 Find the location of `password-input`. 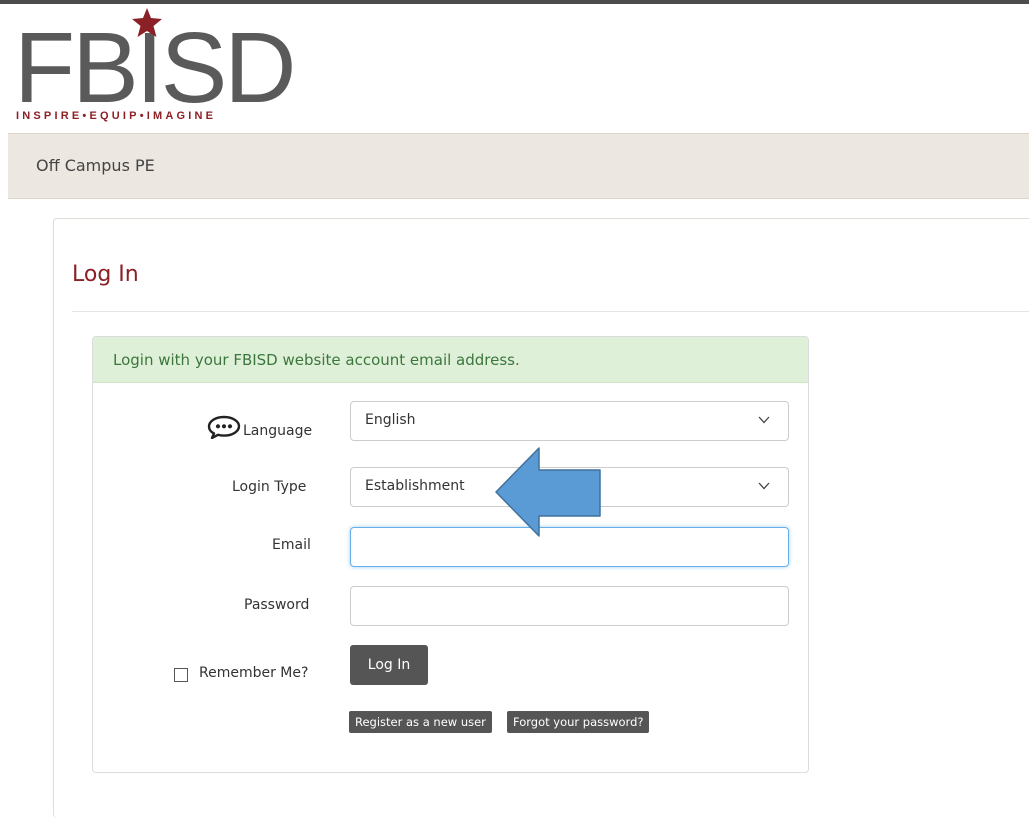

password-input is located at coordinates (569, 606).